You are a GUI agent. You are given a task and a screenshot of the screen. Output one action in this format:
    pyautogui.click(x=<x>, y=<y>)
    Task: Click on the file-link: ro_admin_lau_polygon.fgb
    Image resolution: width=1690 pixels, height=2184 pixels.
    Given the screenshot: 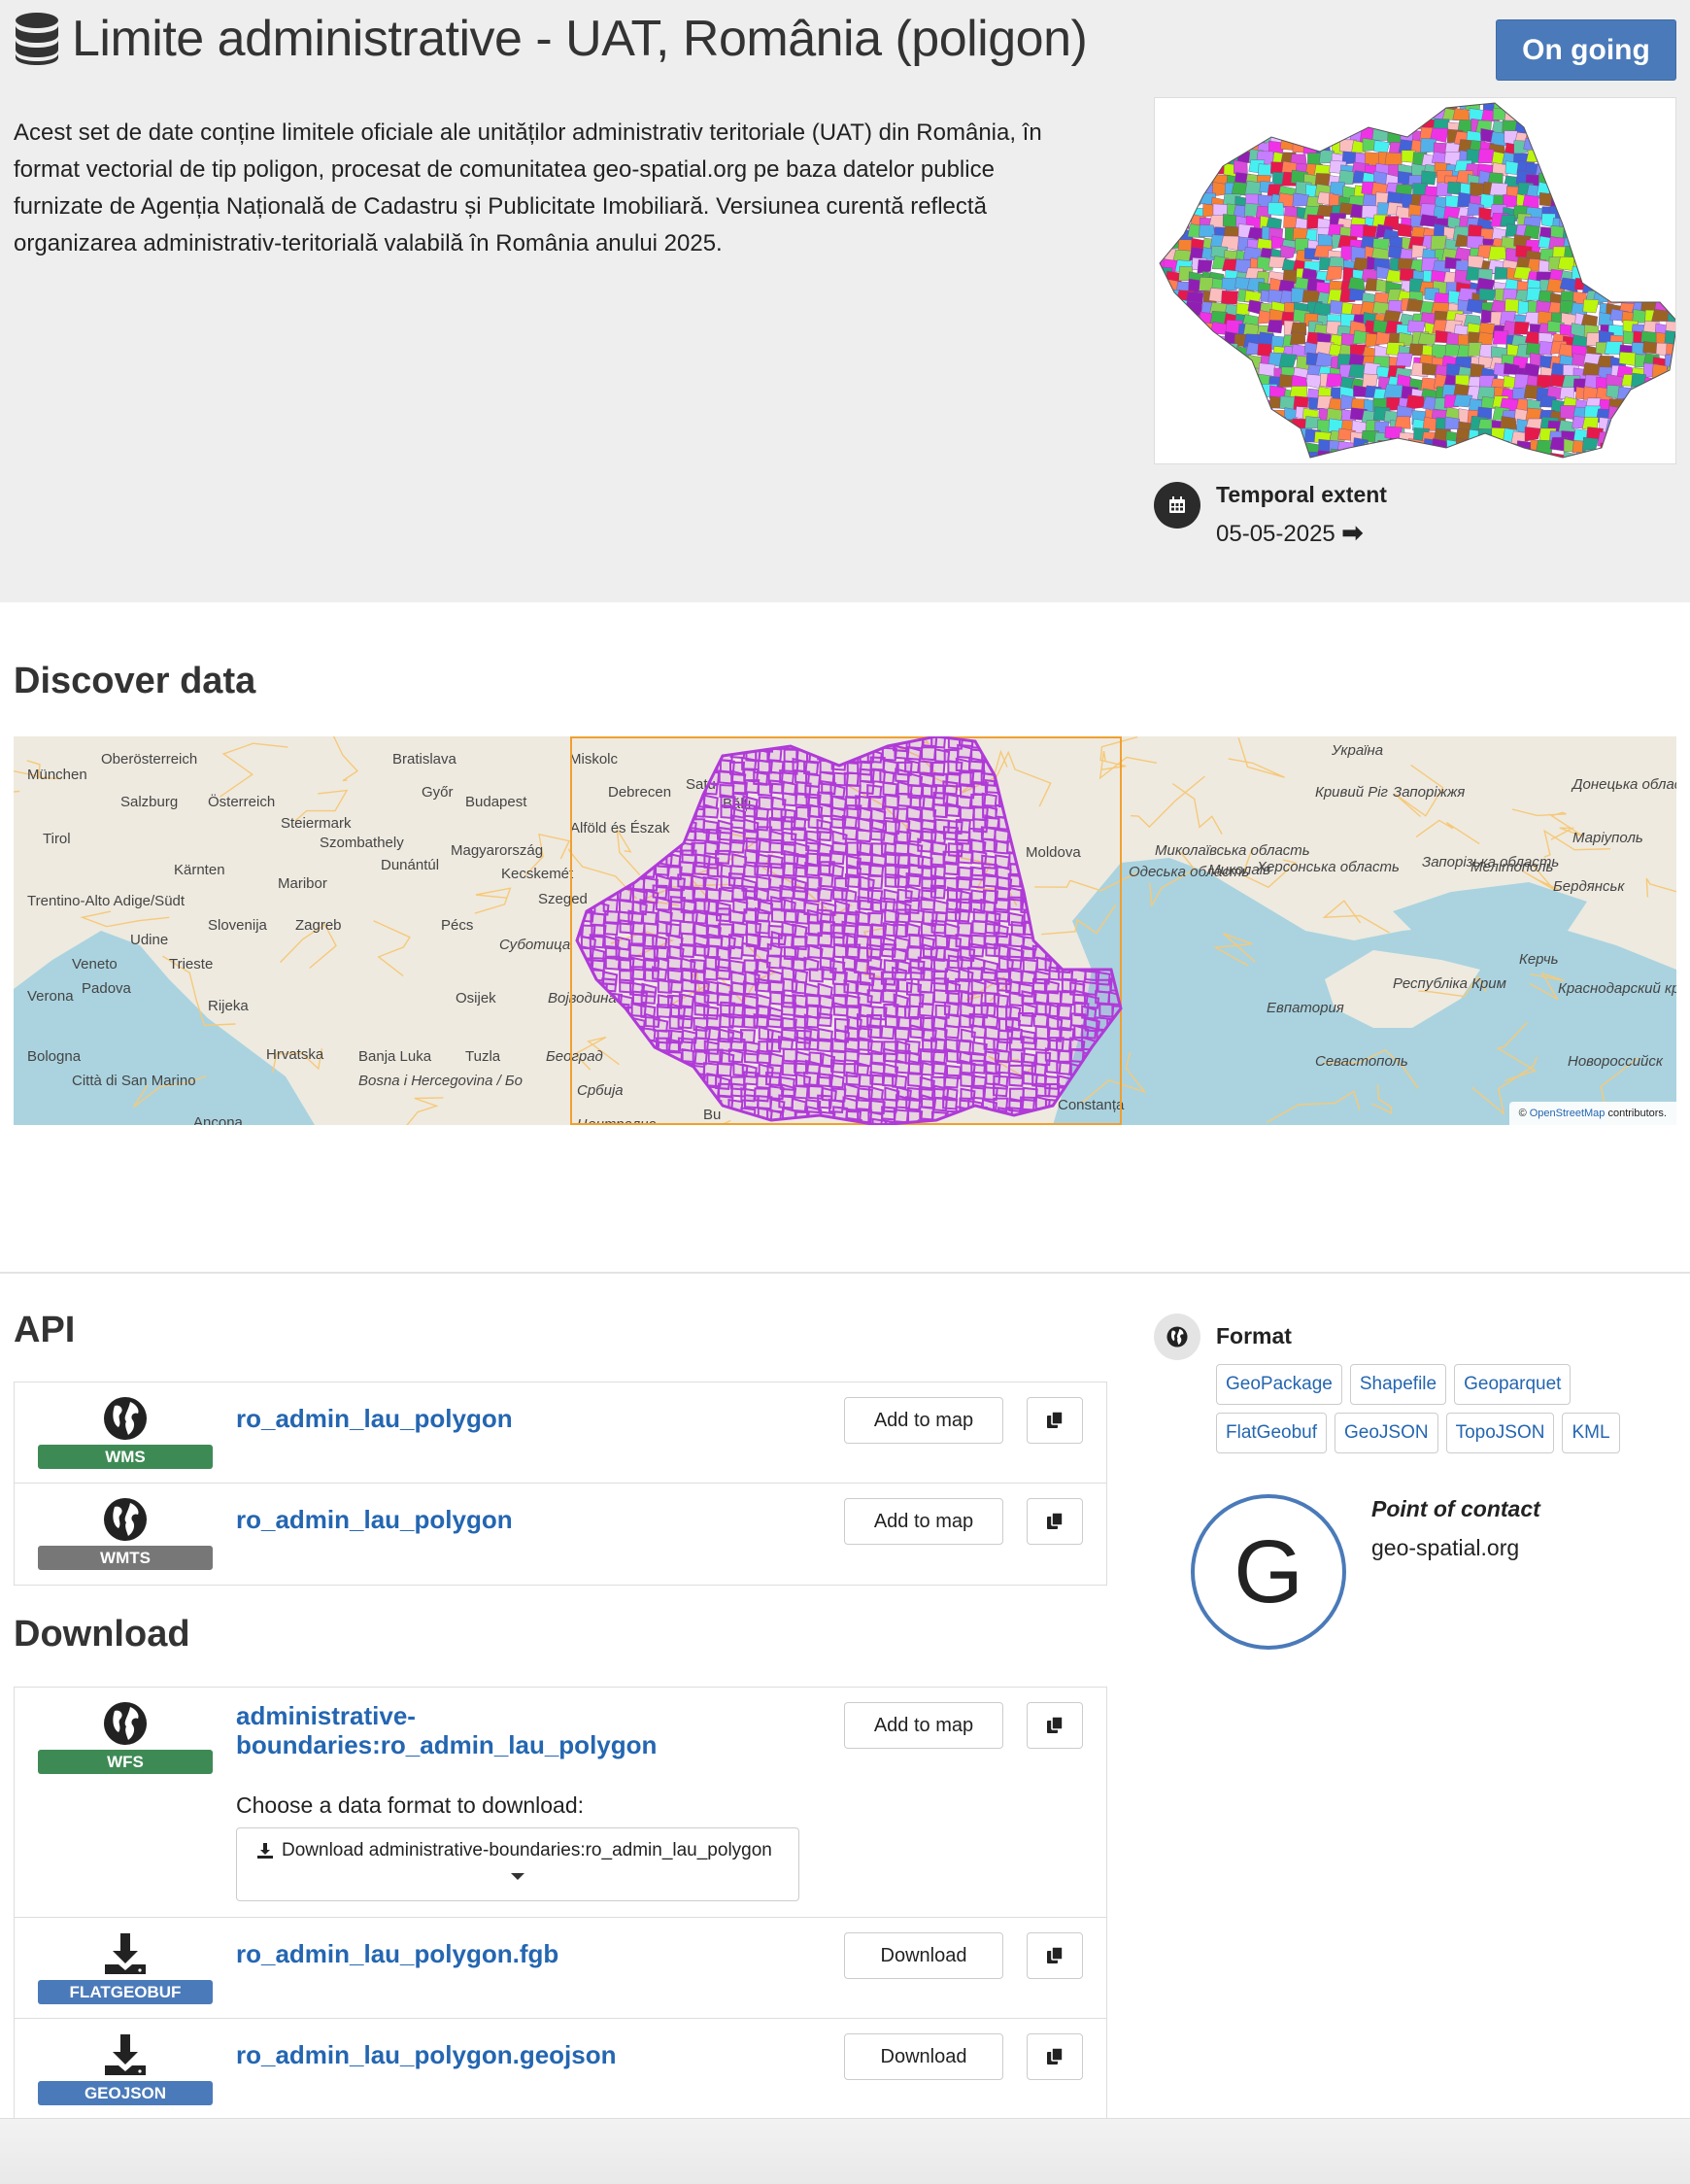 What is the action you would take?
    pyautogui.click(x=397, y=1953)
    